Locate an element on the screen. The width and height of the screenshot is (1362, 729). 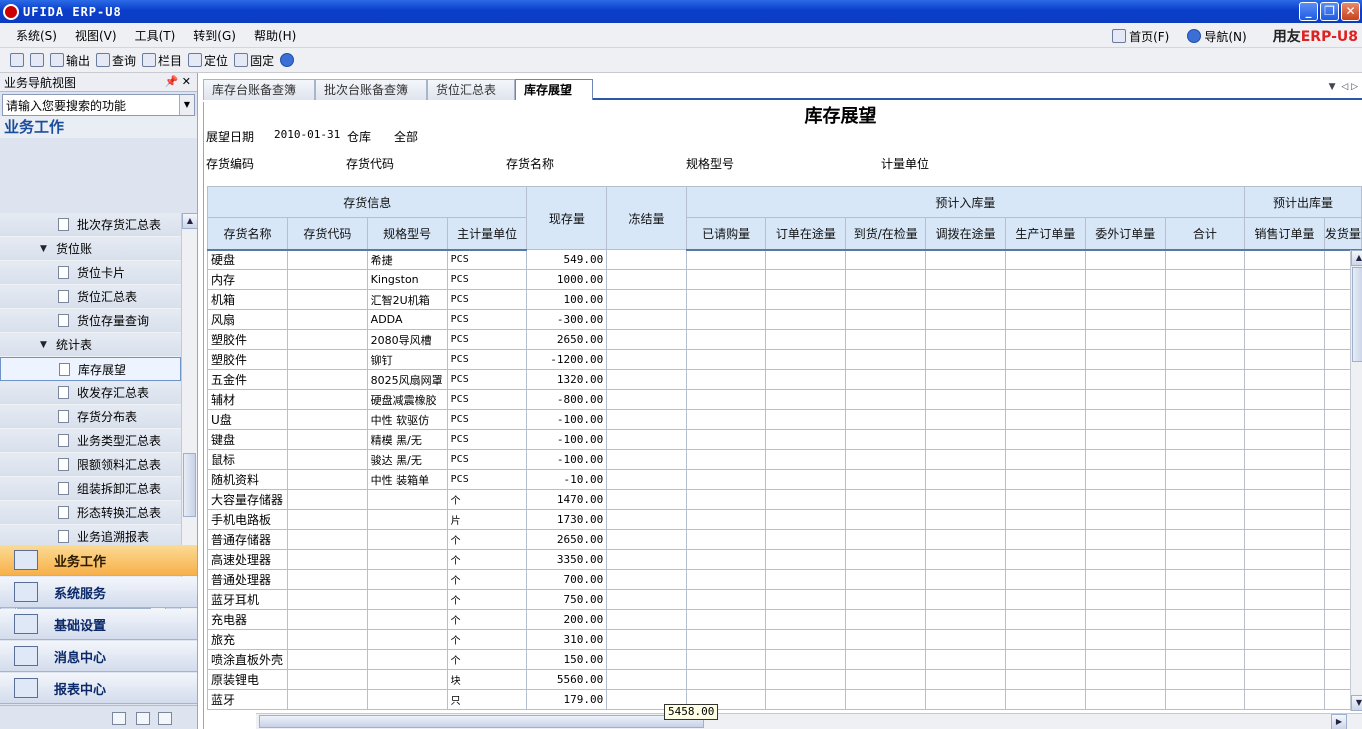
menu-system: 系统(S) is located at coordinates (33, 35).